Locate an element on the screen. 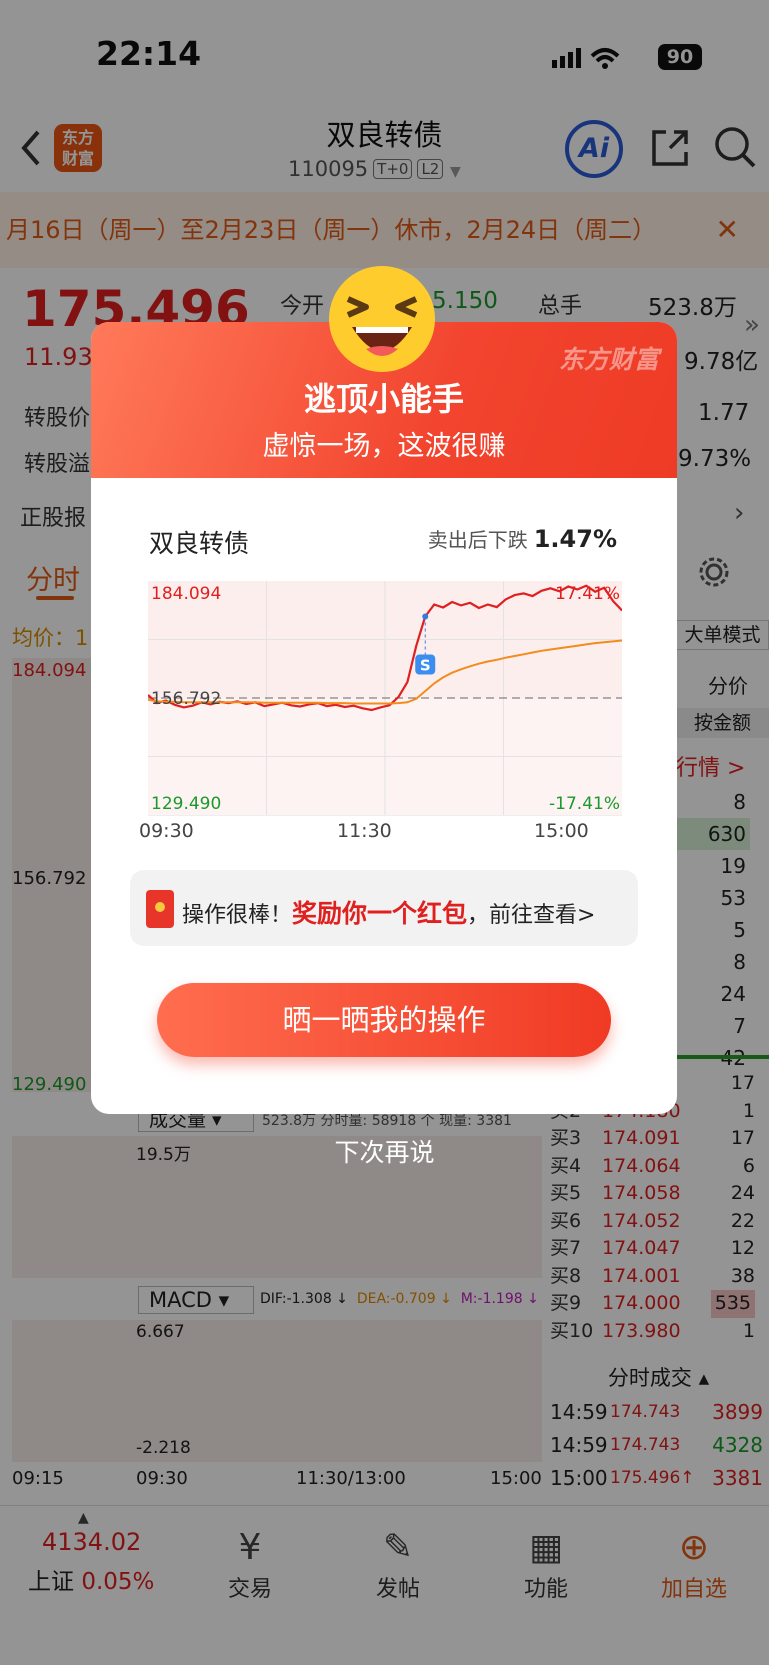  y-base-label: 156.792 is located at coordinates (186, 699).